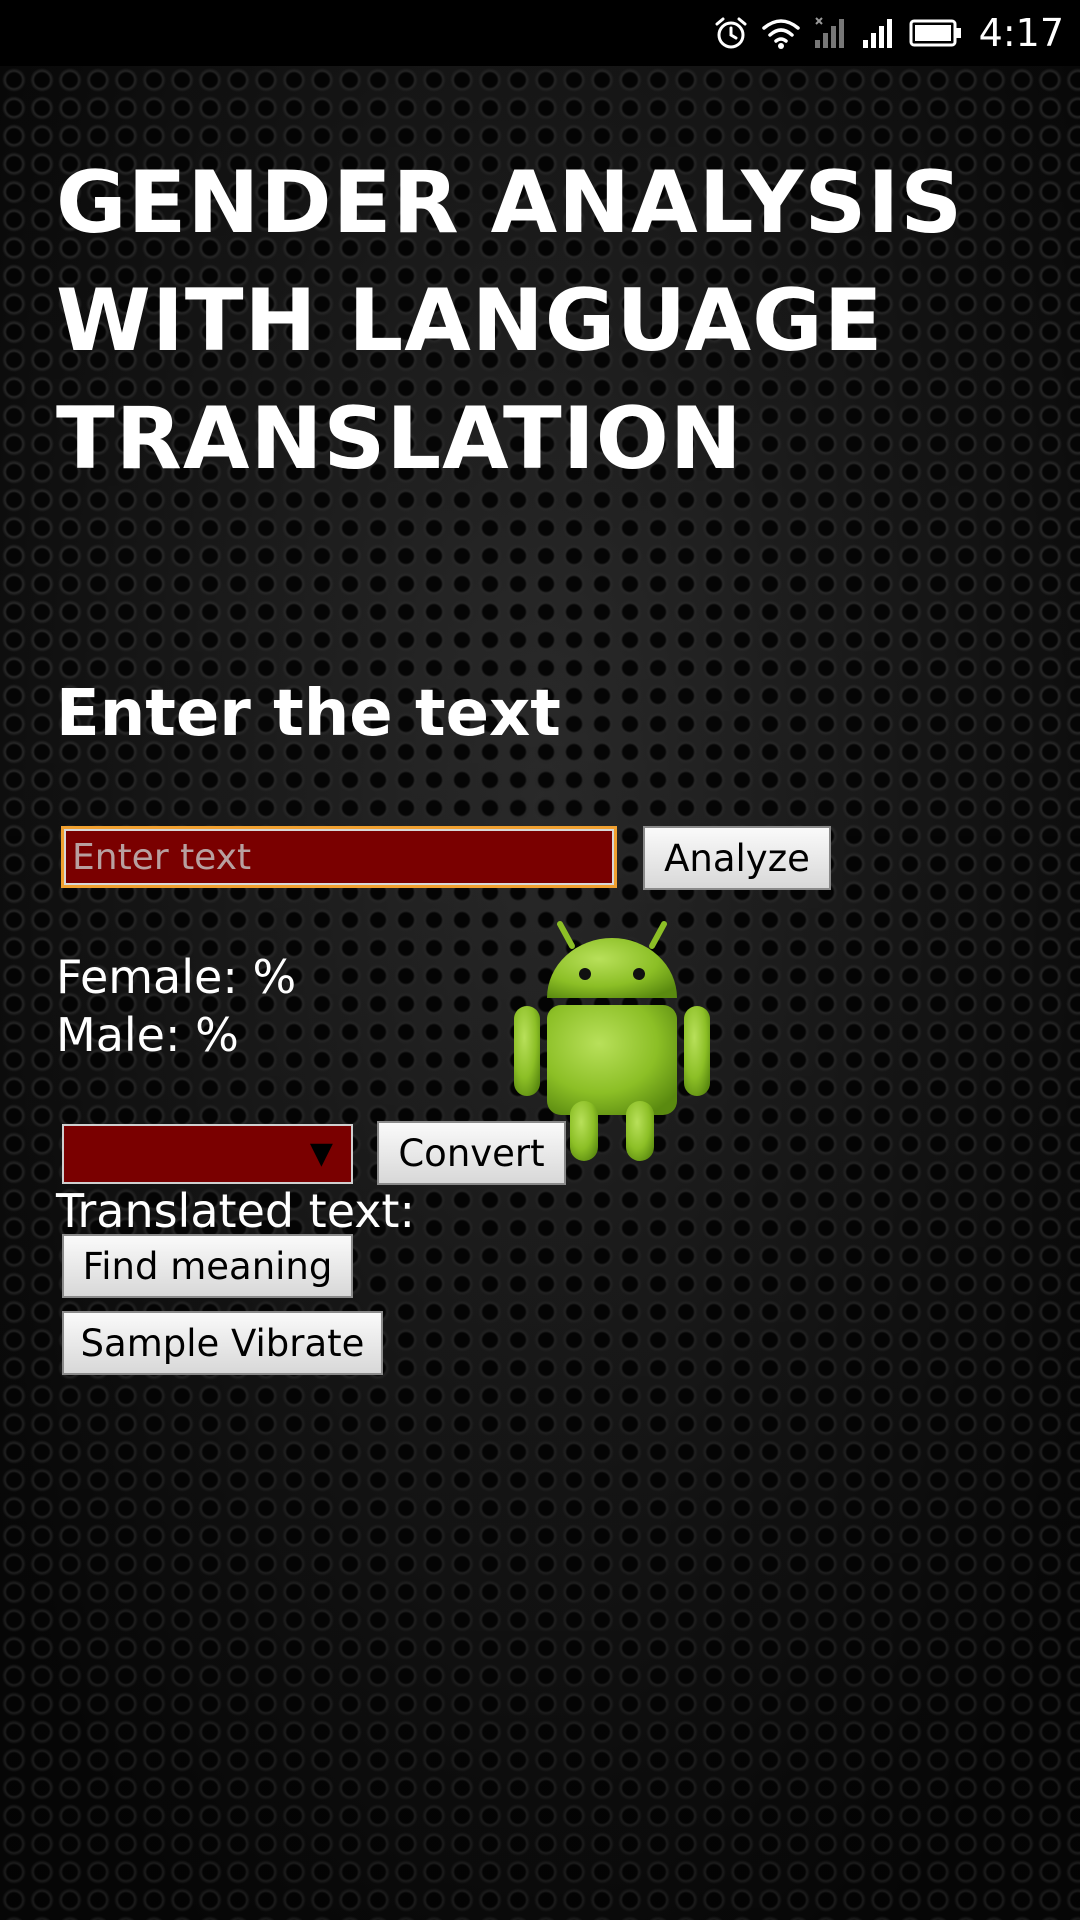 Image resolution: width=1080 pixels, height=1920 pixels. Describe the element at coordinates (147, 1035) in the screenshot. I see `male-result: Male: %` at that location.